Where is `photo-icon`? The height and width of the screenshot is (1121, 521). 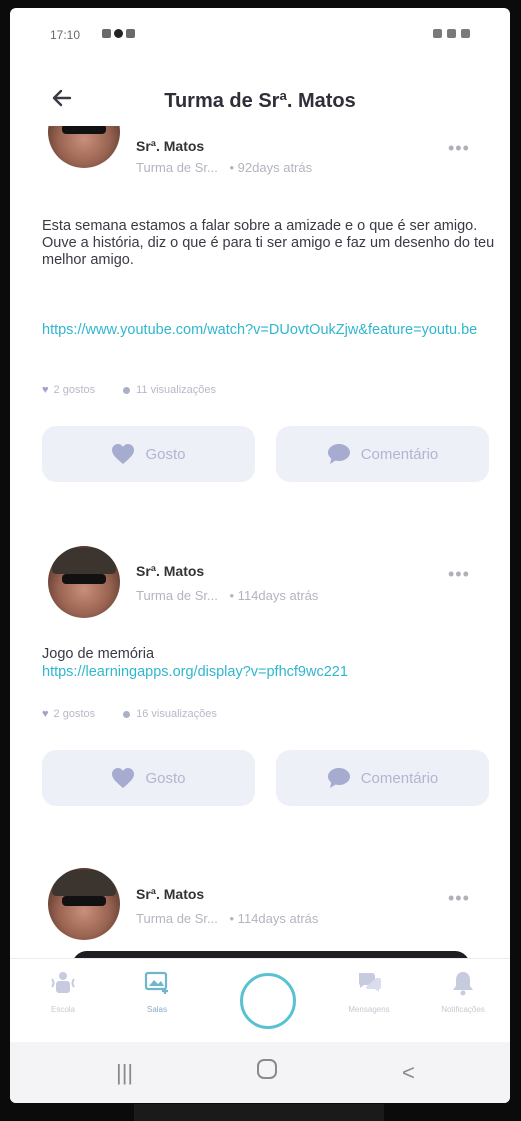 photo-icon is located at coordinates (130, 33).